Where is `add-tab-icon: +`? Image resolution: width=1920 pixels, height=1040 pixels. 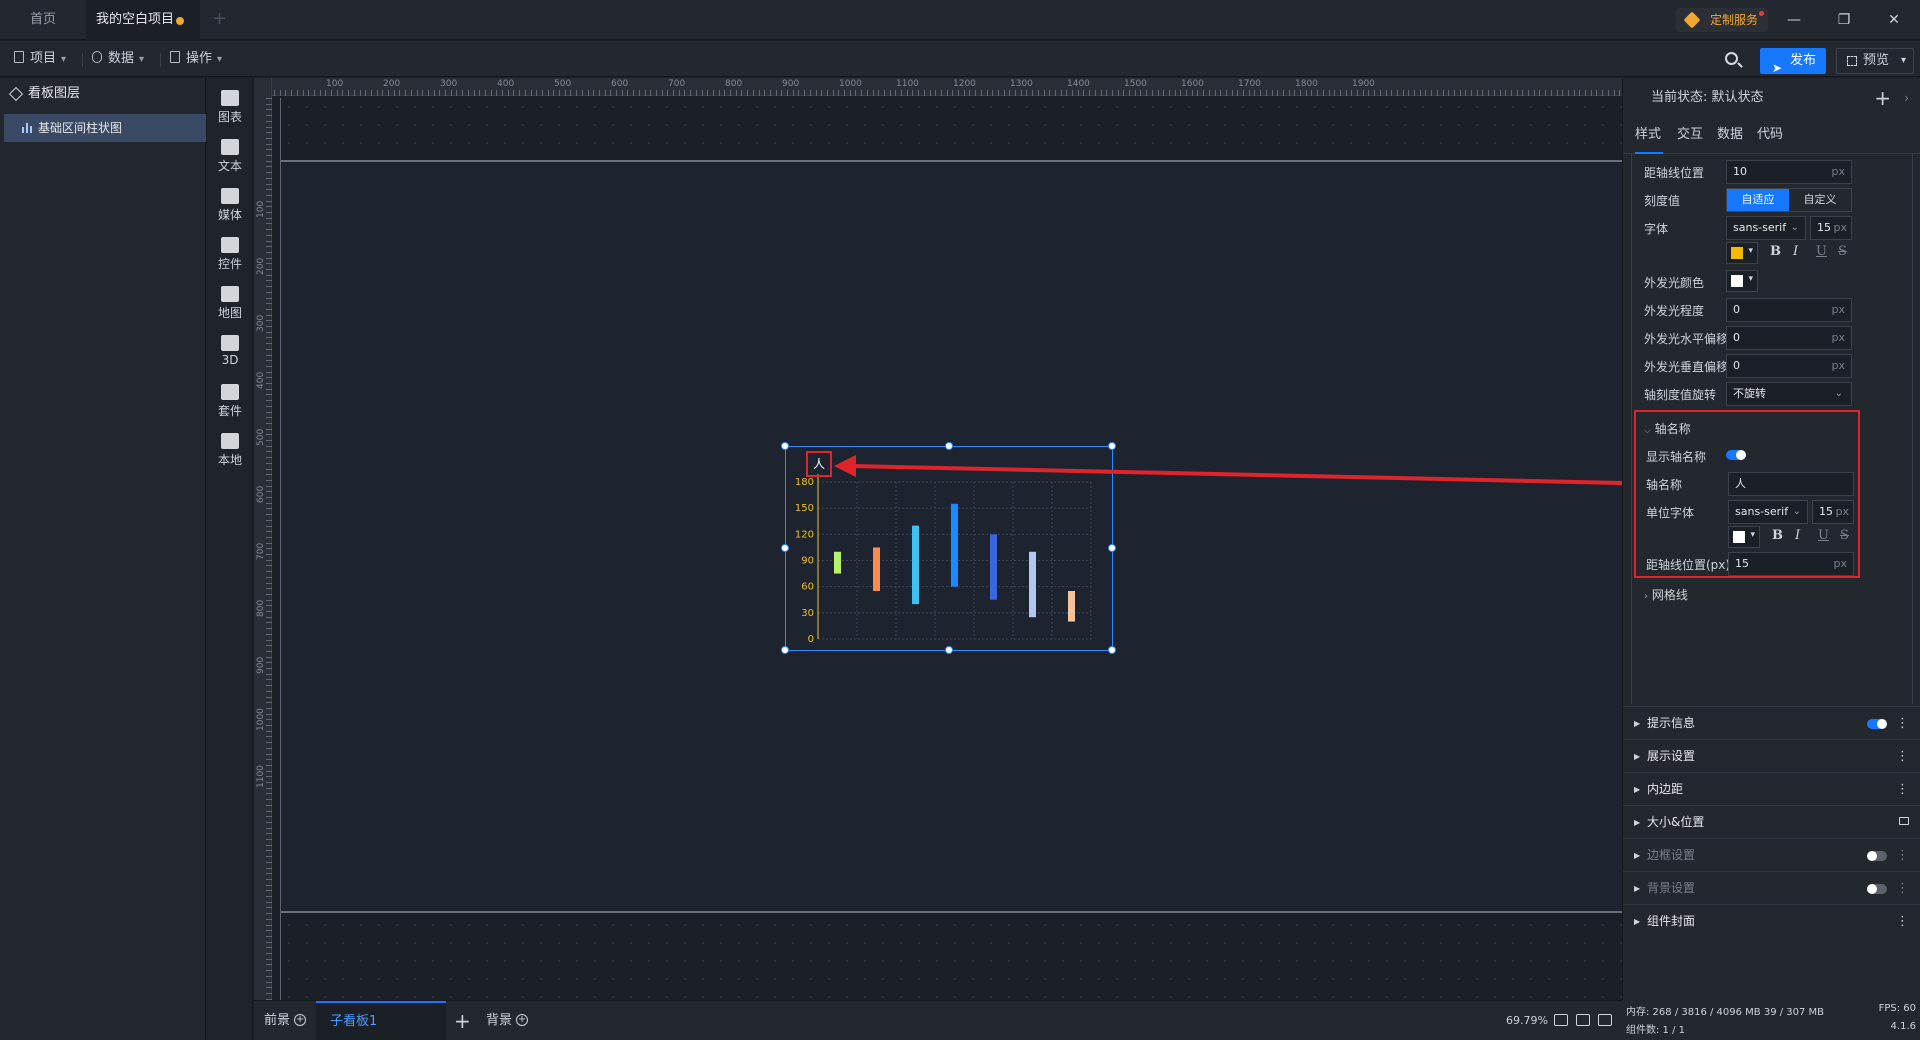
add-tab-icon: + is located at coordinates (219, 18).